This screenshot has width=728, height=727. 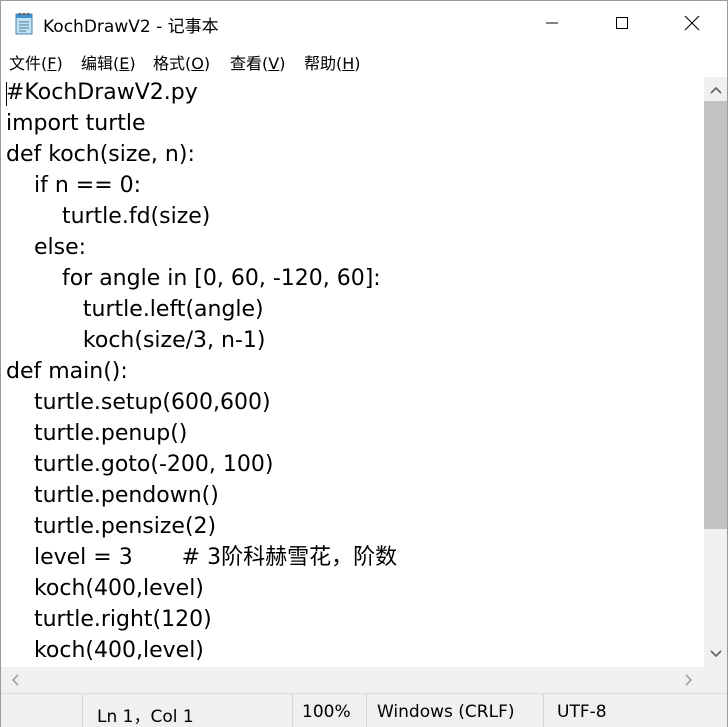 What do you see at coordinates (131, 27) in the screenshot?
I see `window-title: KochDrawV2 - 记事本` at bounding box center [131, 27].